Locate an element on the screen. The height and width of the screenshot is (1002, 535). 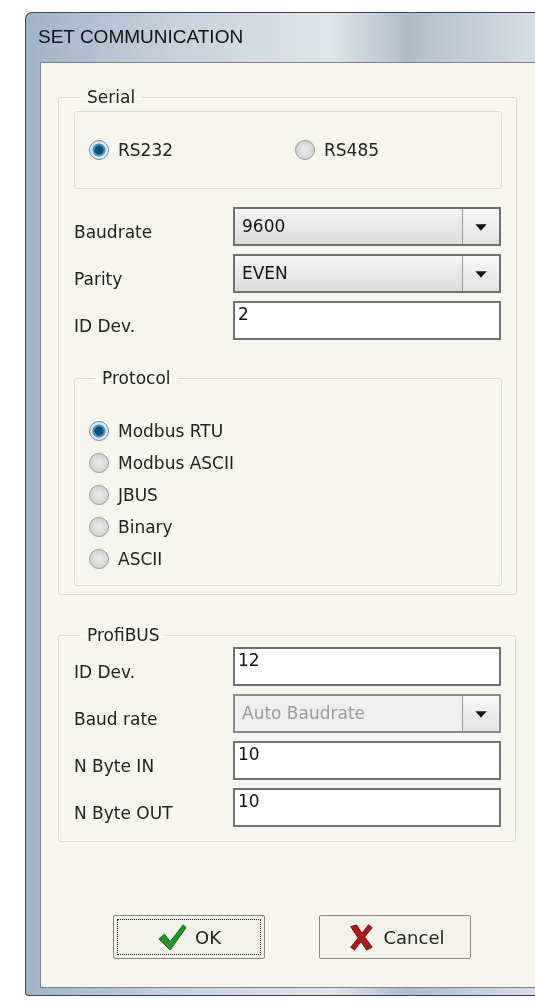
radio-option: RS485 is located at coordinates (398, 150).